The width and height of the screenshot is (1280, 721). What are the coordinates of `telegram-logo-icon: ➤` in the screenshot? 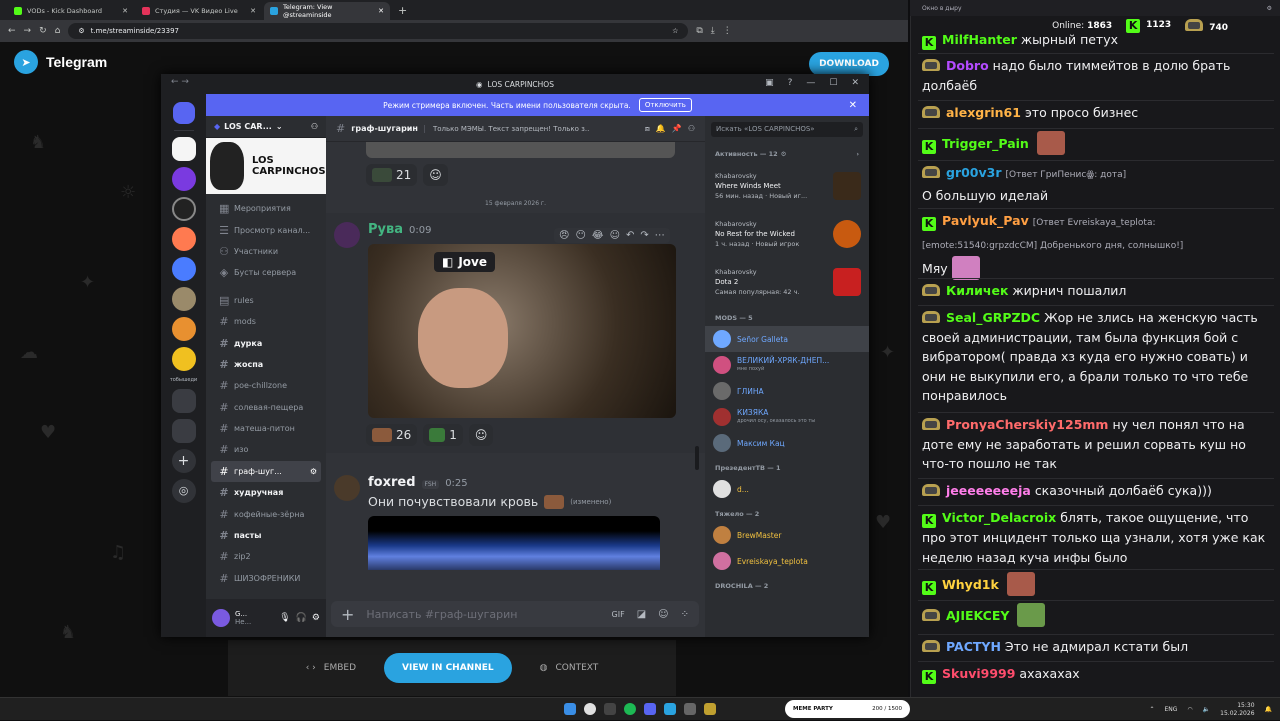 It's located at (26, 62).